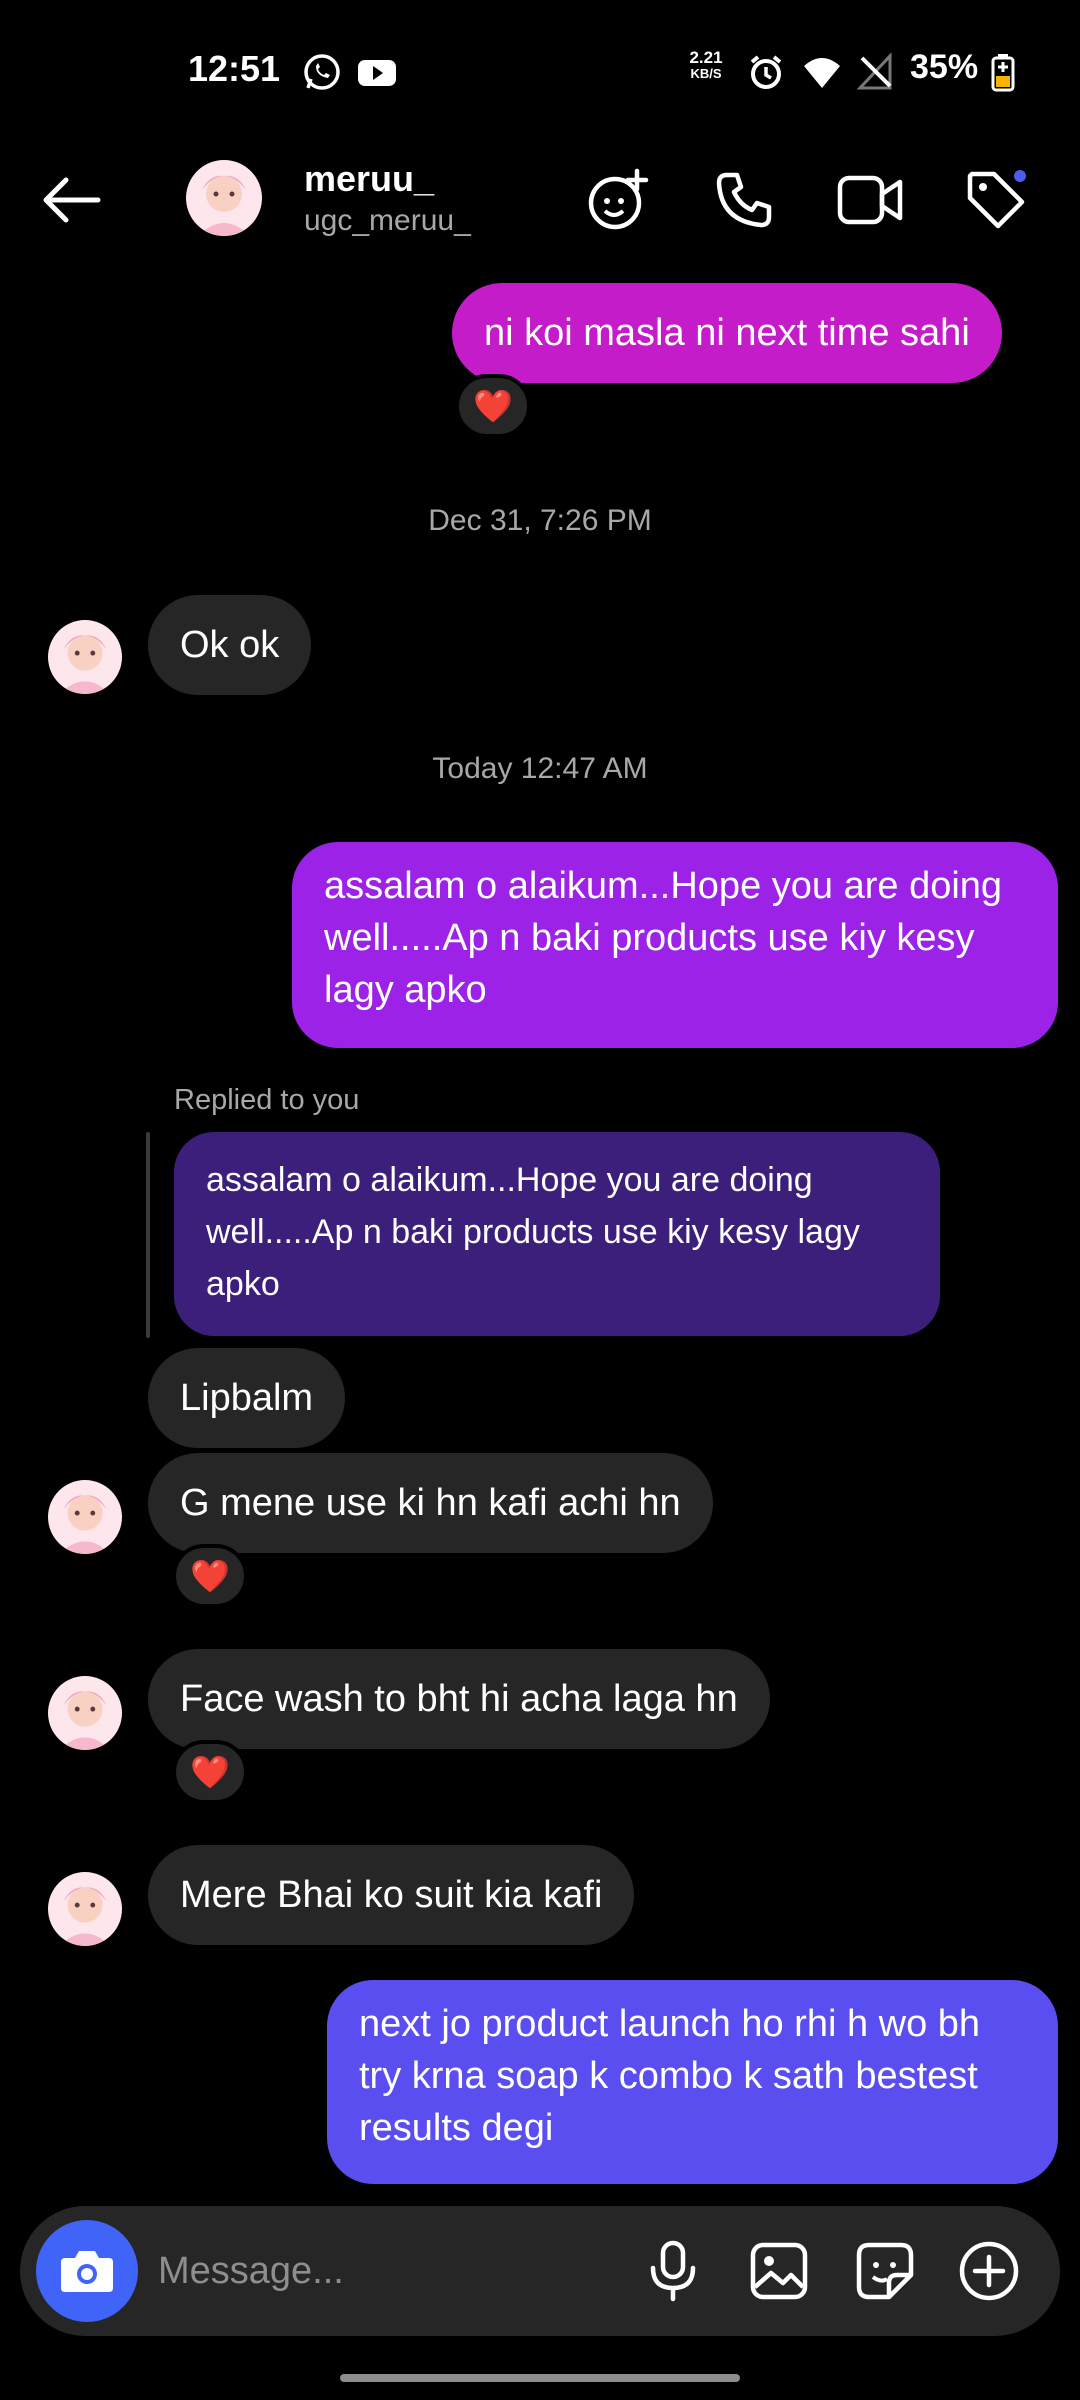 This screenshot has width=1080, height=2400. I want to click on effects-button, so click(618, 200).